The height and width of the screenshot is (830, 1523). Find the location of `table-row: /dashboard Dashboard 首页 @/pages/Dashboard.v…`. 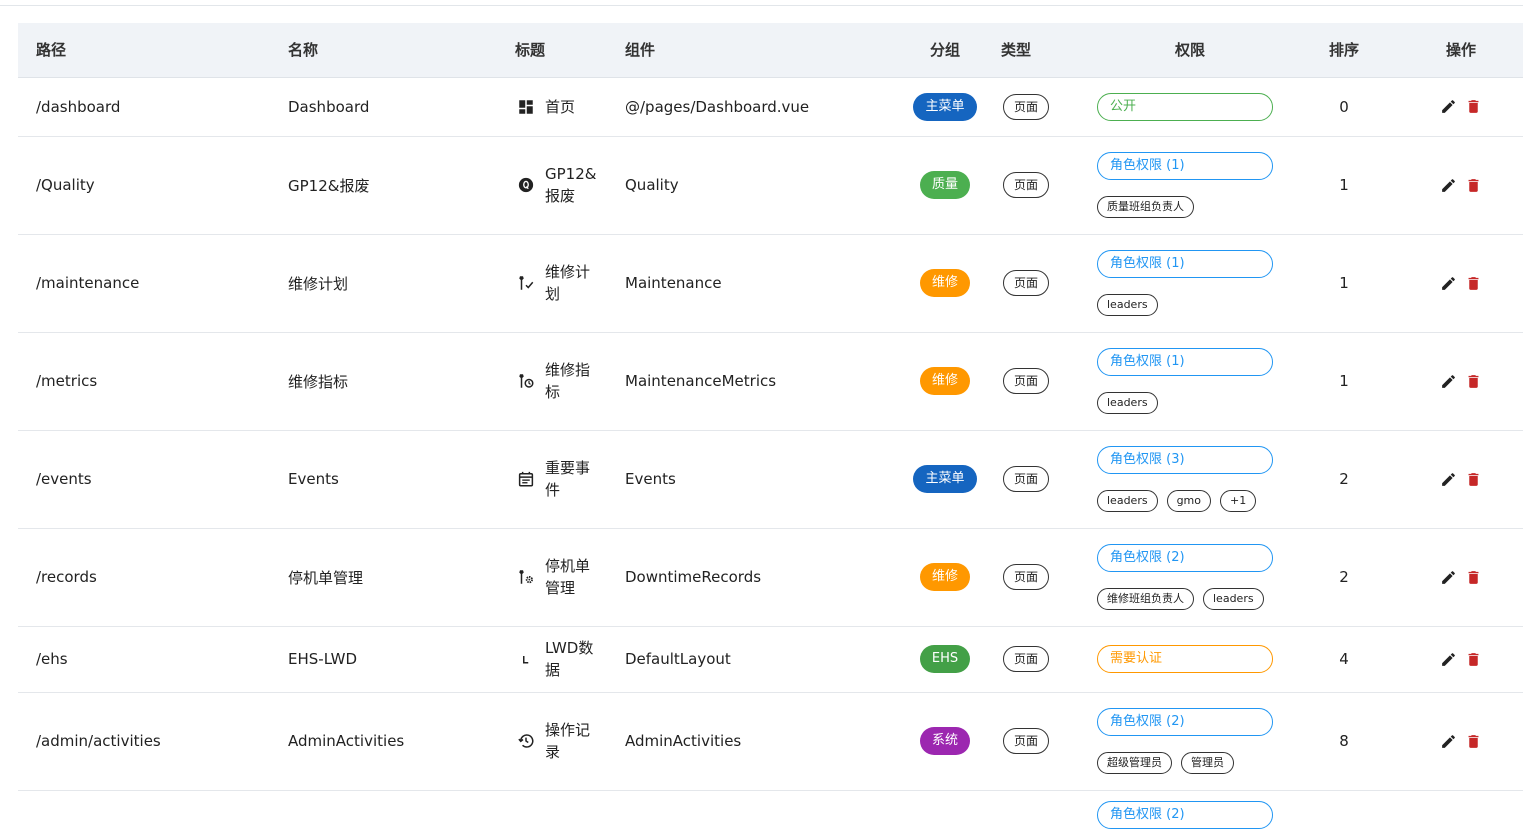

table-row: /dashboard Dashboard 首页 @/pages/Dashboard.v… is located at coordinates (770, 107).